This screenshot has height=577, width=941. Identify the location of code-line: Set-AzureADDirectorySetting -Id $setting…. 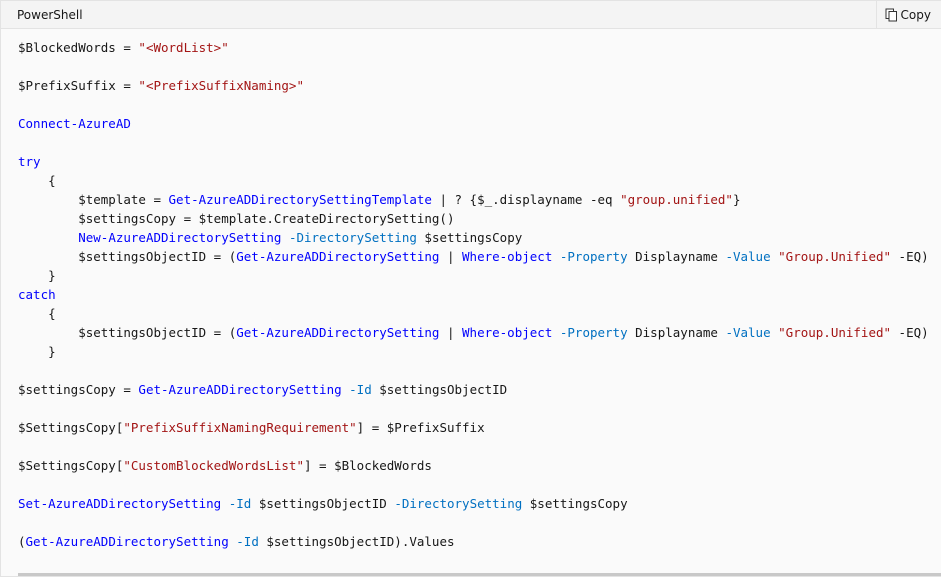
(479, 503).